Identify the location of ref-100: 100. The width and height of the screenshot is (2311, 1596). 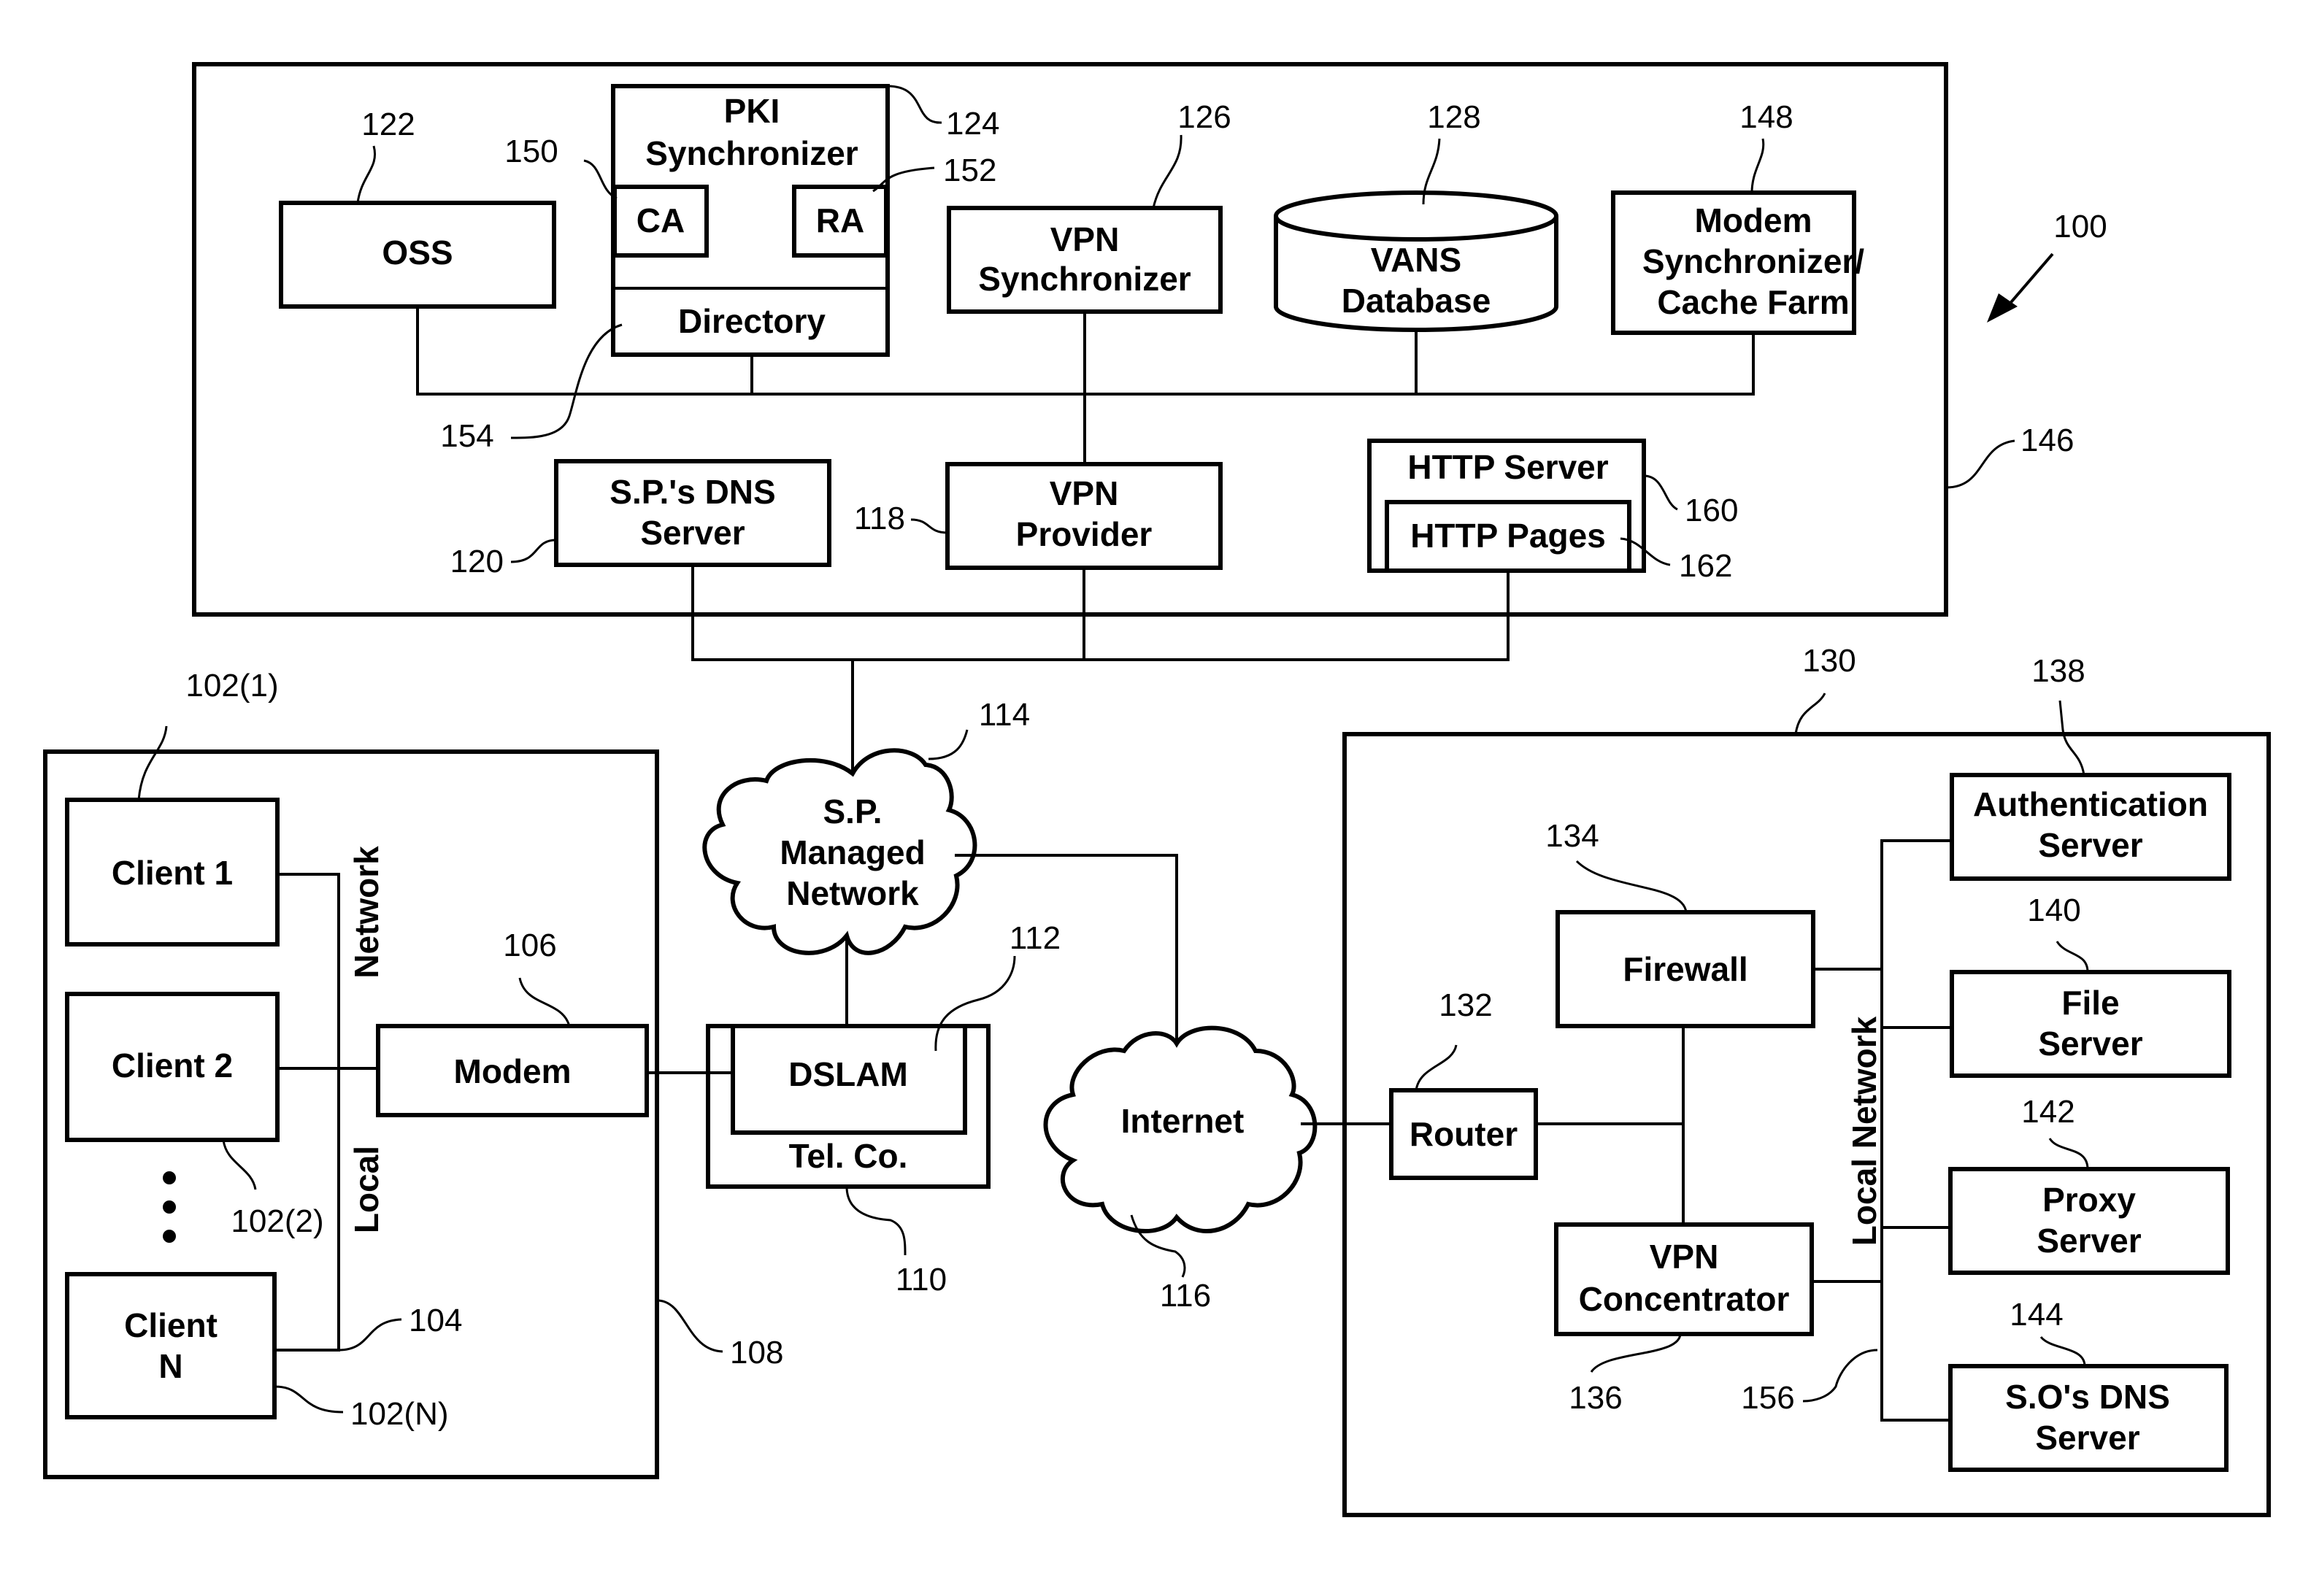
(2080, 226).